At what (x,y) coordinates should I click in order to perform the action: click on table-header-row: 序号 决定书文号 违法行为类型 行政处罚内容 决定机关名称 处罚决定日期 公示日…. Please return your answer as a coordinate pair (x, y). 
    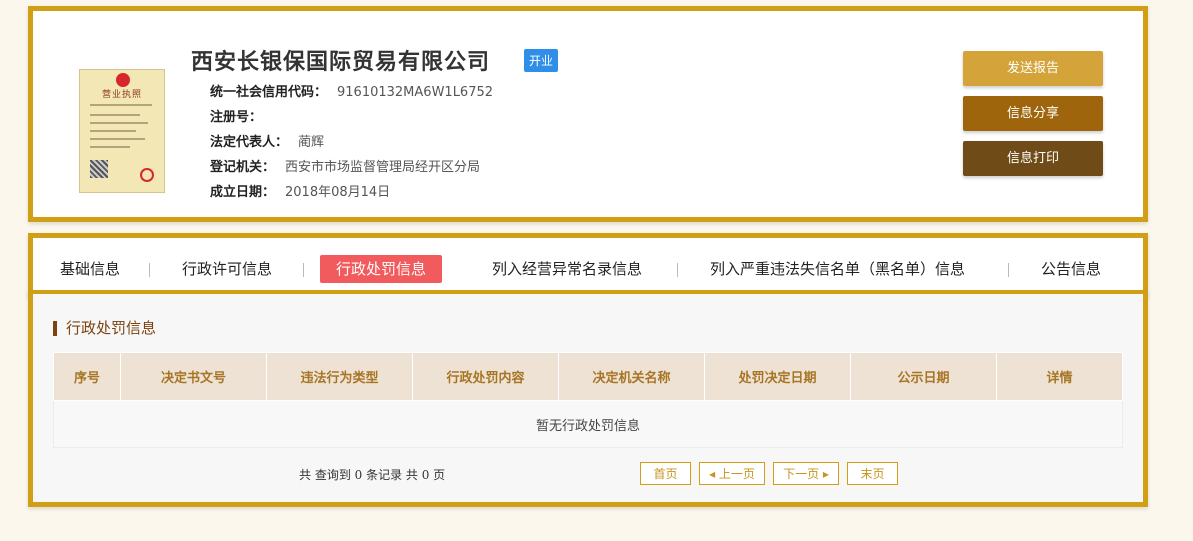
    Looking at the image, I should click on (588, 376).